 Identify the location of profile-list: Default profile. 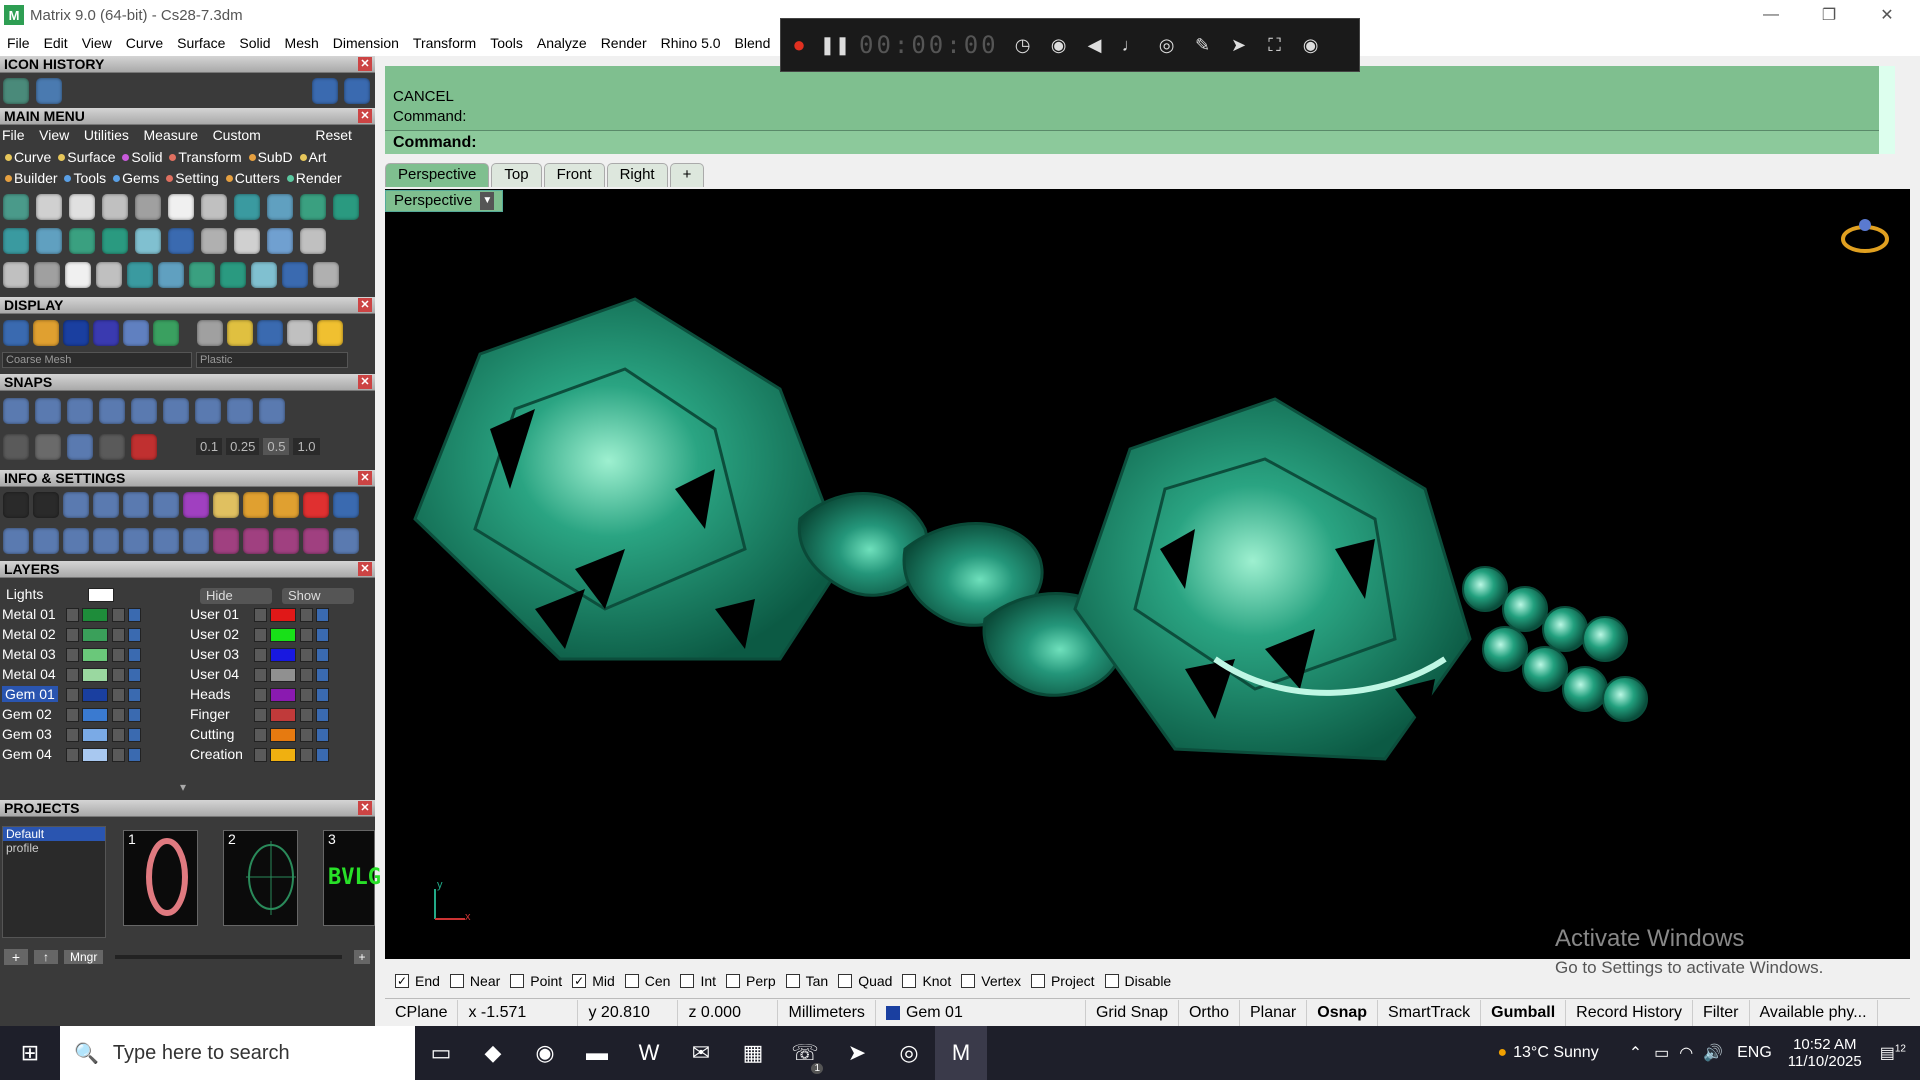
(54, 882).